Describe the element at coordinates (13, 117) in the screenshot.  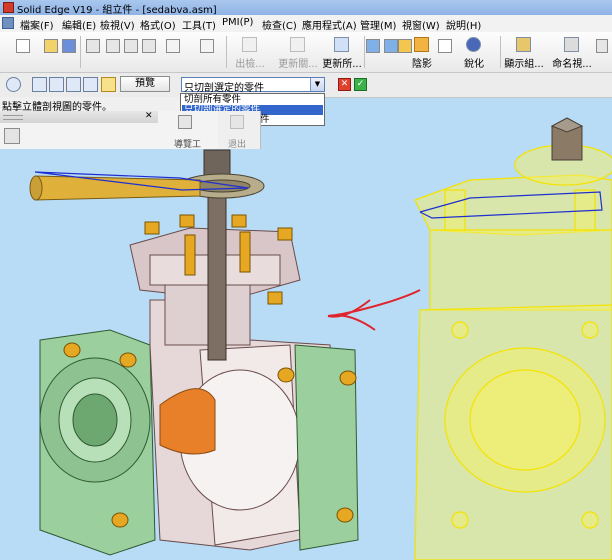
I see `panel-grip-icon` at that location.